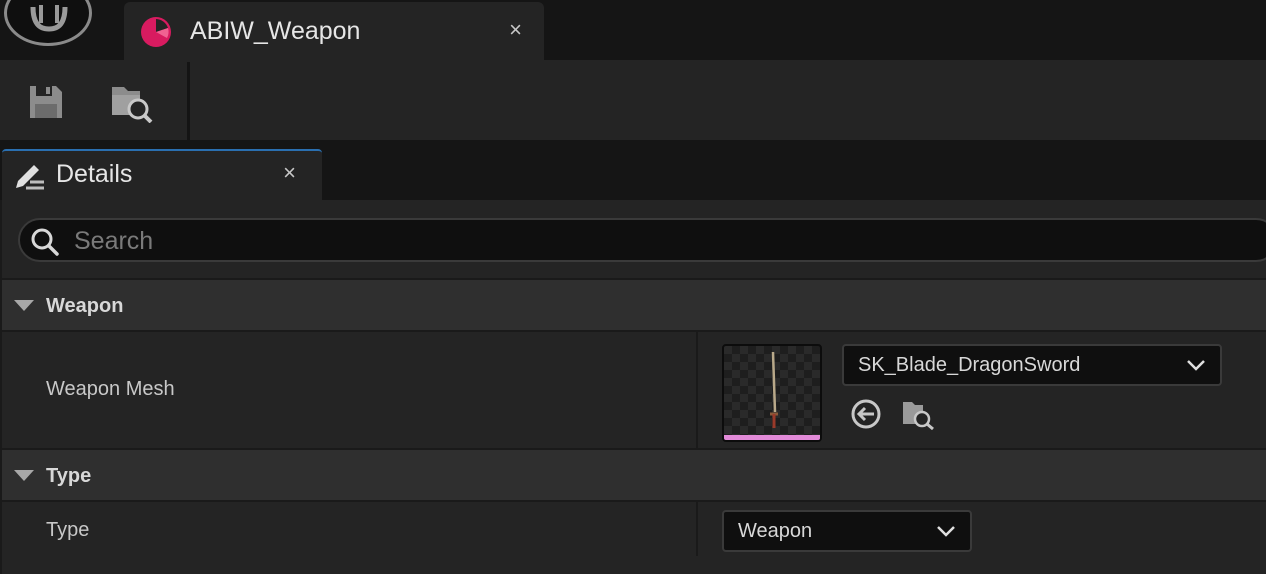 The image size is (1266, 574). Describe the element at coordinates (110, 389) in the screenshot. I see `property-label: Weapon Mesh` at that location.